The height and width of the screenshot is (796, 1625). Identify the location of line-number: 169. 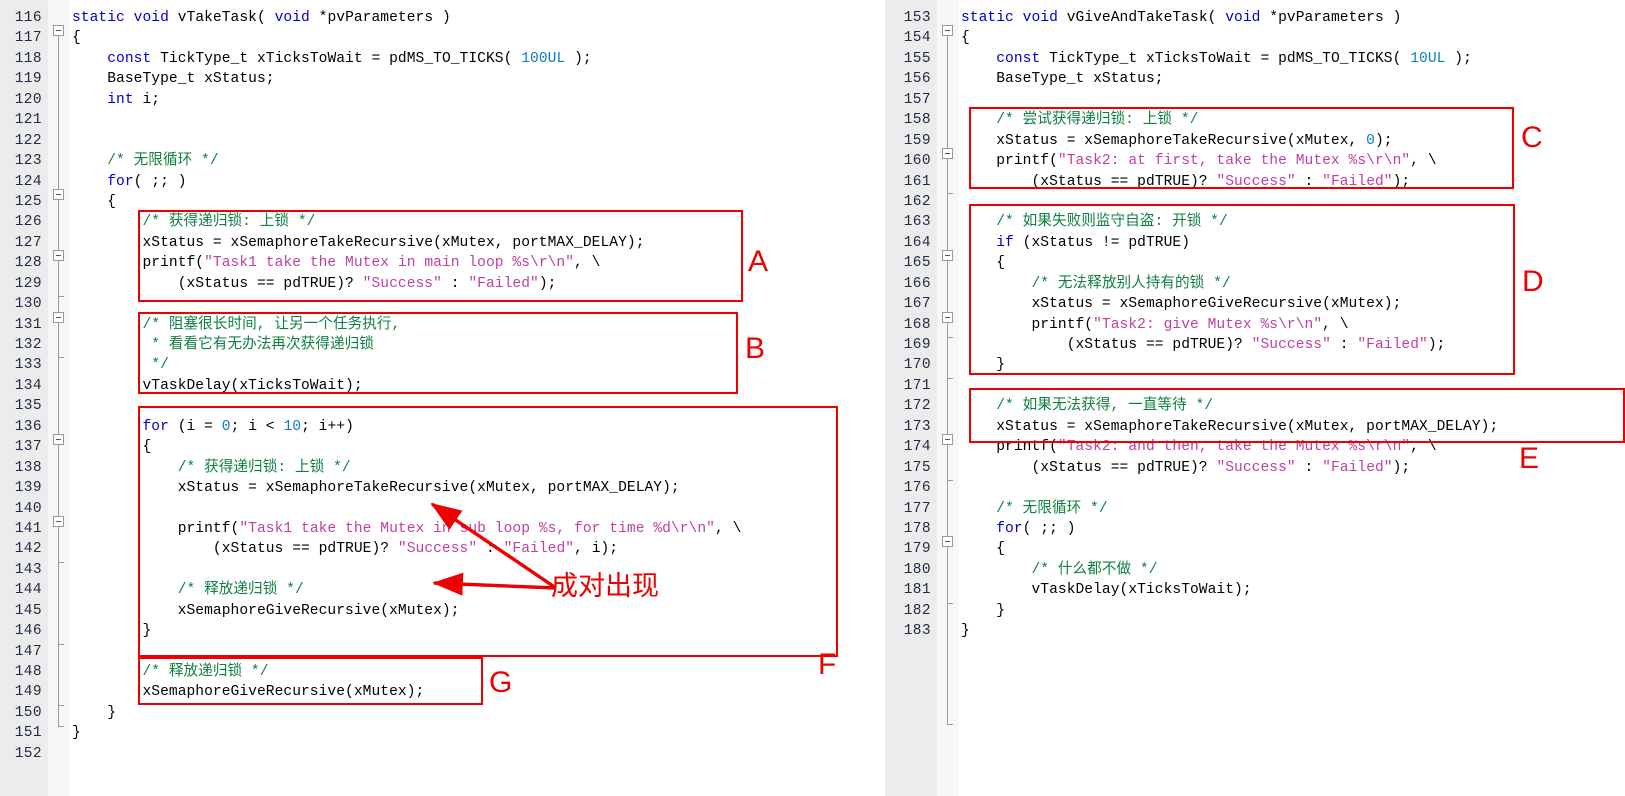
(917, 345).